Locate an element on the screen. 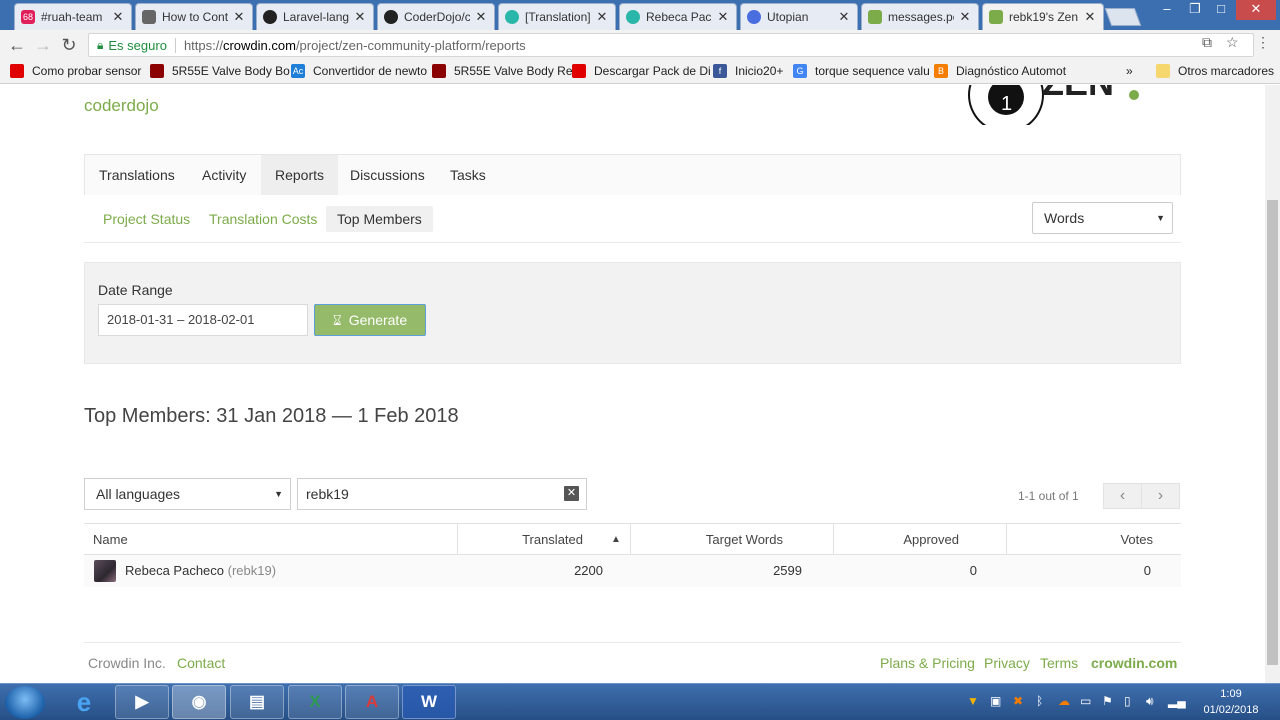 The image size is (1280, 720). table-row: Rebeca Pacheco (rebk19) 2200 2599 0 0 is located at coordinates (632, 571).